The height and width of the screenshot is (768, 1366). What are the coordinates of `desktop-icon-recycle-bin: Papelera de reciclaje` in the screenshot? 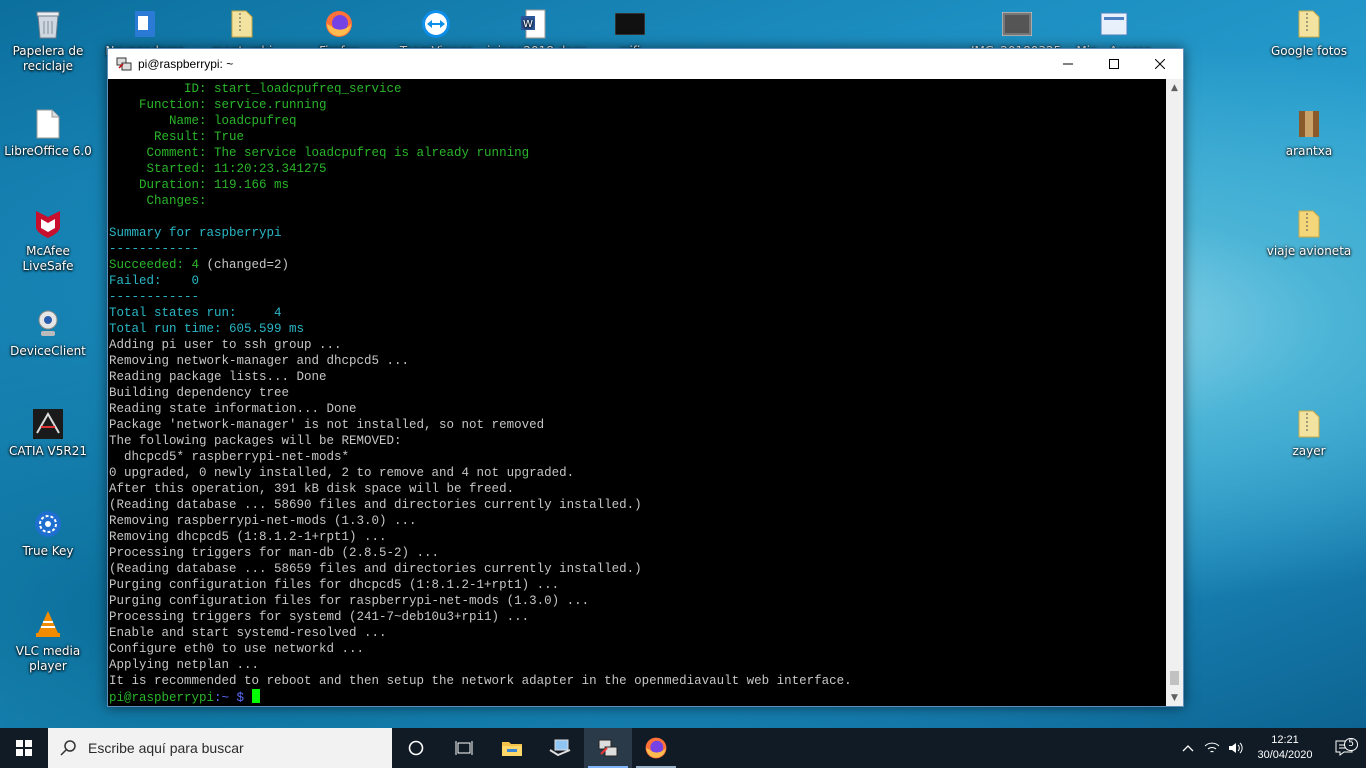 It's located at (48, 41).